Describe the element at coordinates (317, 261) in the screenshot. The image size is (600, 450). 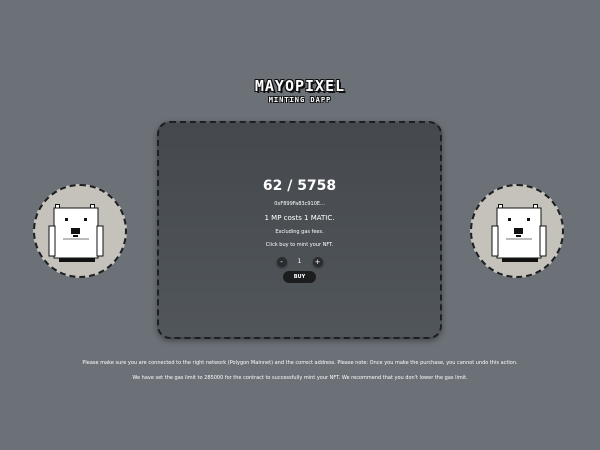
I see `increment-button: +` at that location.